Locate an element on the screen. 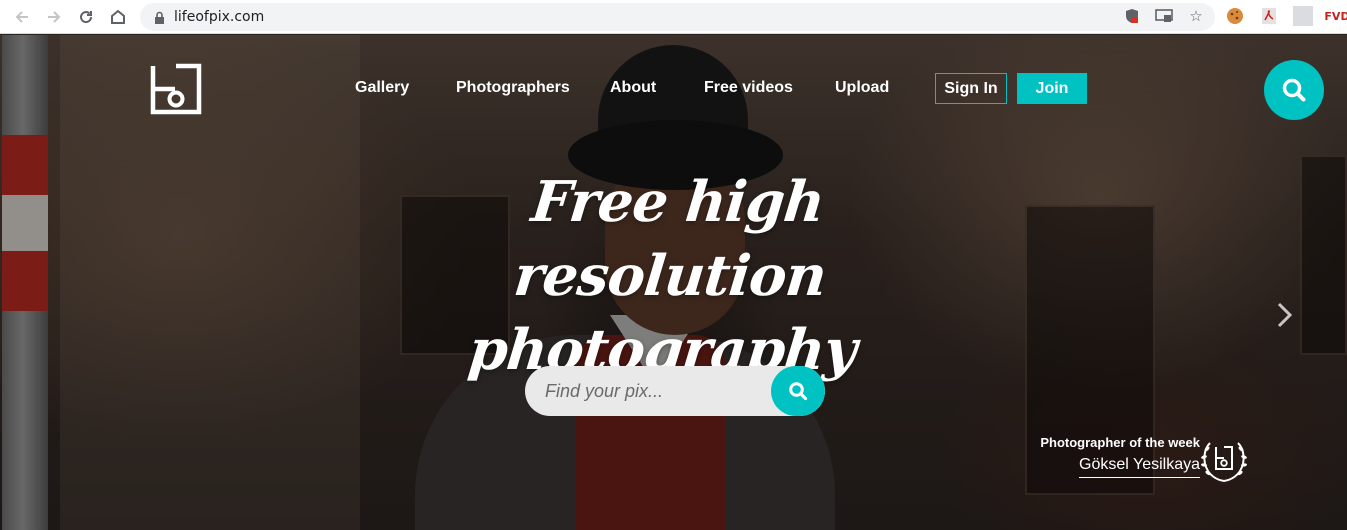  photographer-of-week-label: Photographer of the week is located at coordinates (1120, 442).